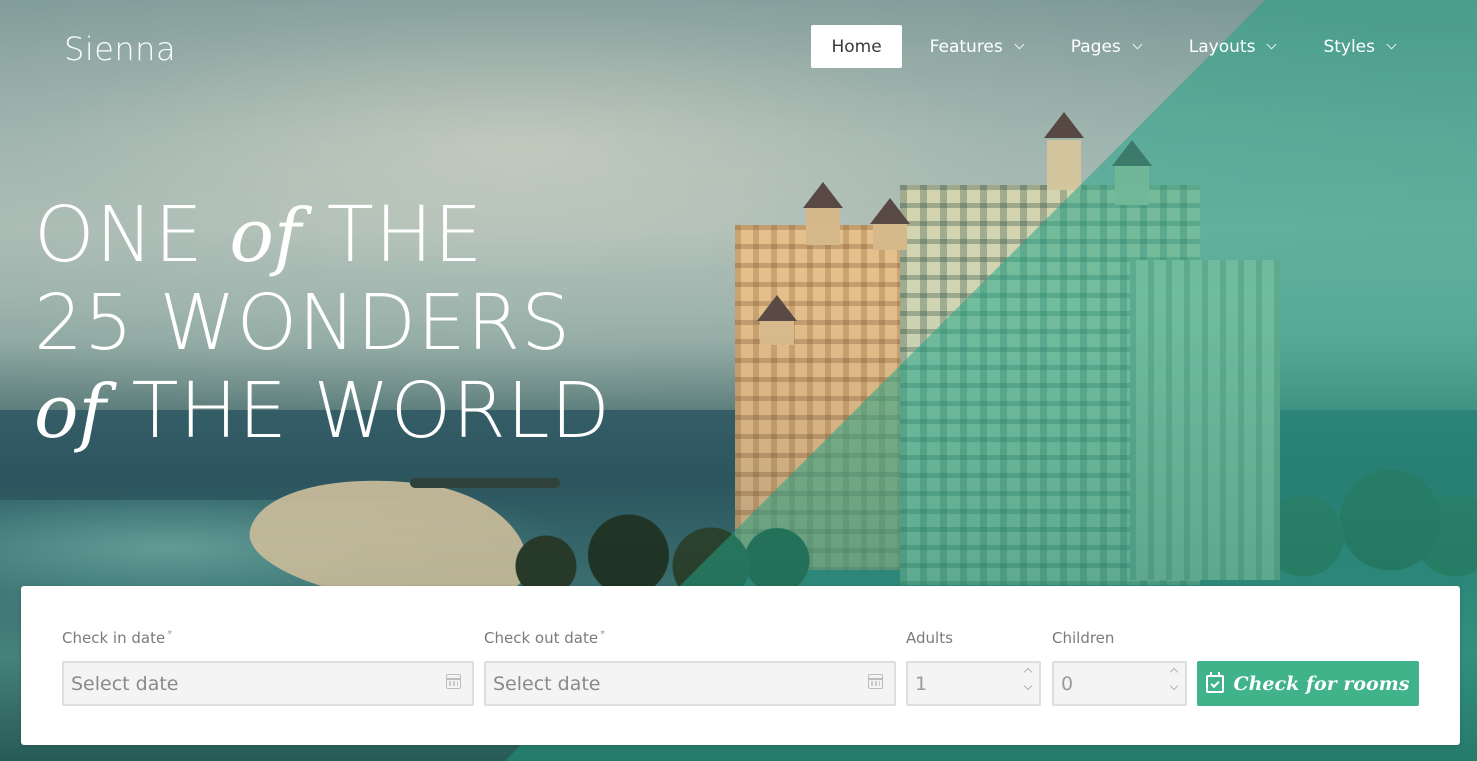 The height and width of the screenshot is (761, 1477). What do you see at coordinates (1349, 46) in the screenshot?
I see `nav-item-label: Styles` at bounding box center [1349, 46].